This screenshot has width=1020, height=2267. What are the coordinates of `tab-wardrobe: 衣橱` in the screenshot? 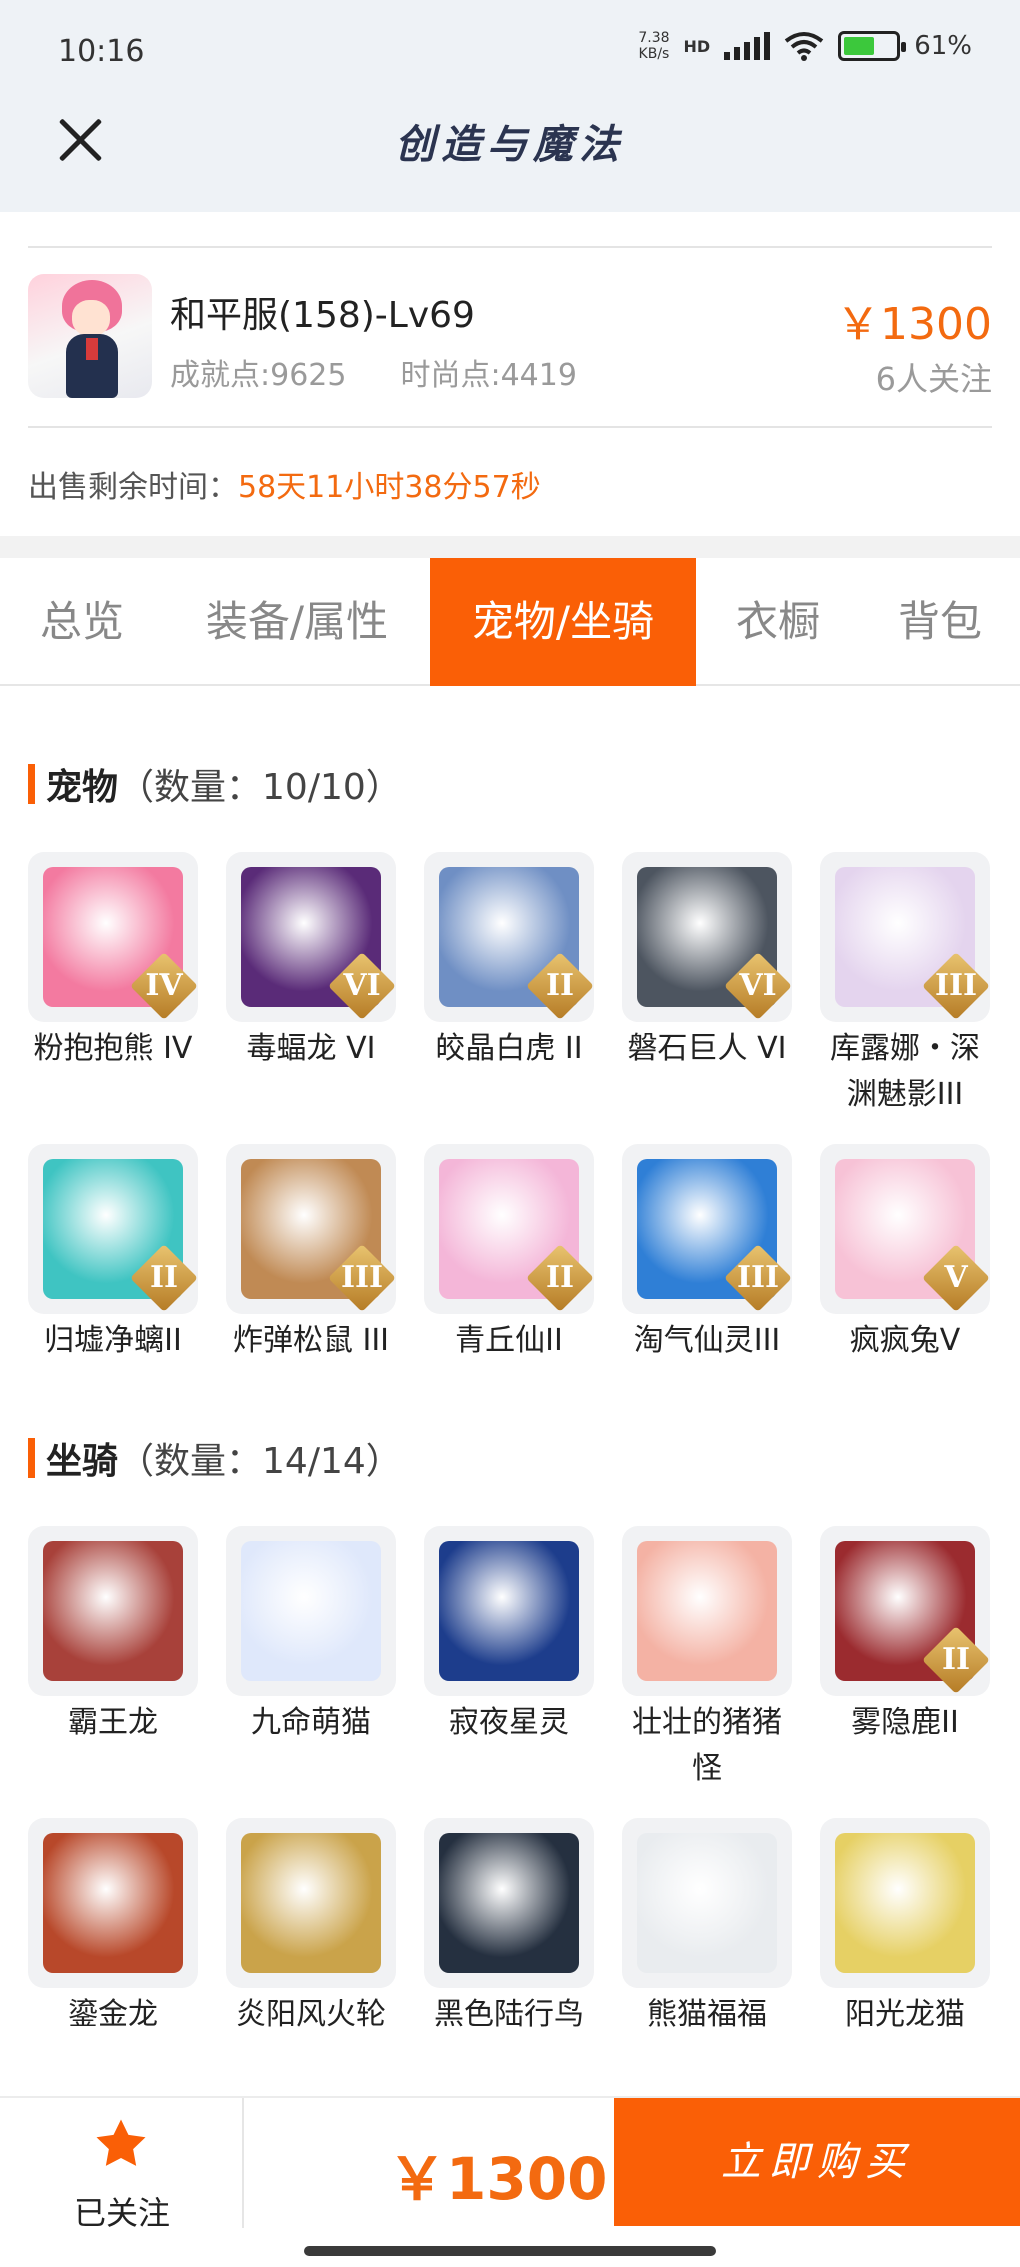 It's located at (778, 622).